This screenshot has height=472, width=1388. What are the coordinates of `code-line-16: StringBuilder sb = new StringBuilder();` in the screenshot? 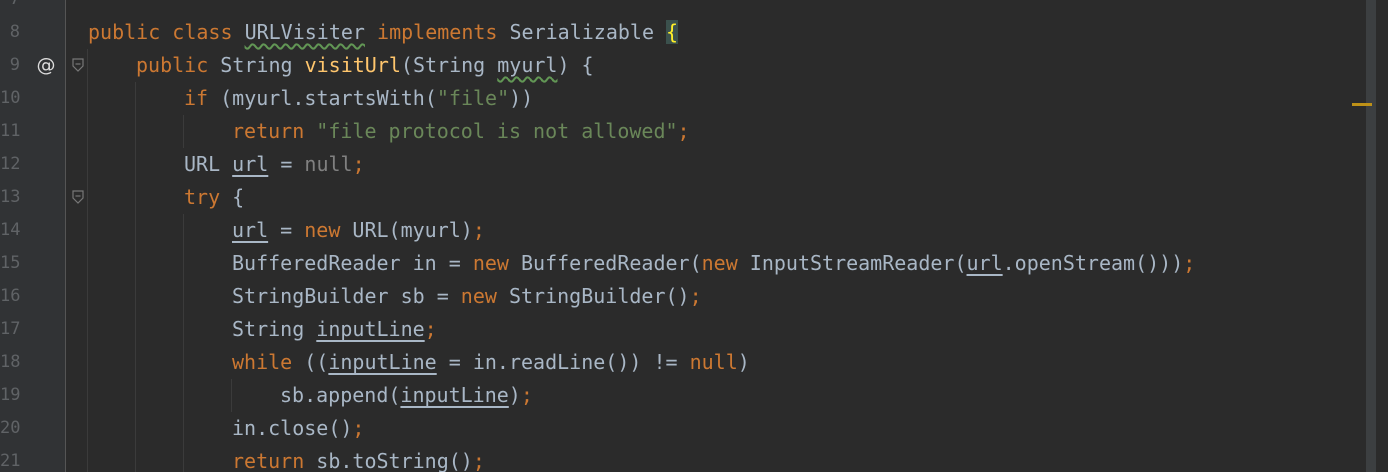 It's located at (467, 296).